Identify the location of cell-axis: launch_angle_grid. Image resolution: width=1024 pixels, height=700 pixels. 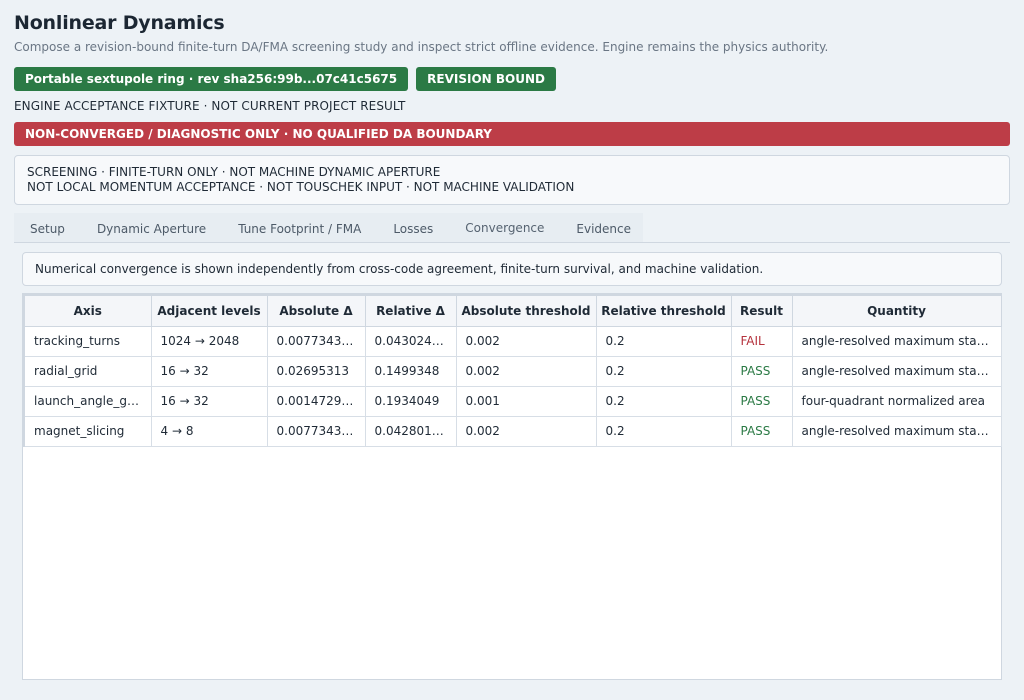
(87, 401).